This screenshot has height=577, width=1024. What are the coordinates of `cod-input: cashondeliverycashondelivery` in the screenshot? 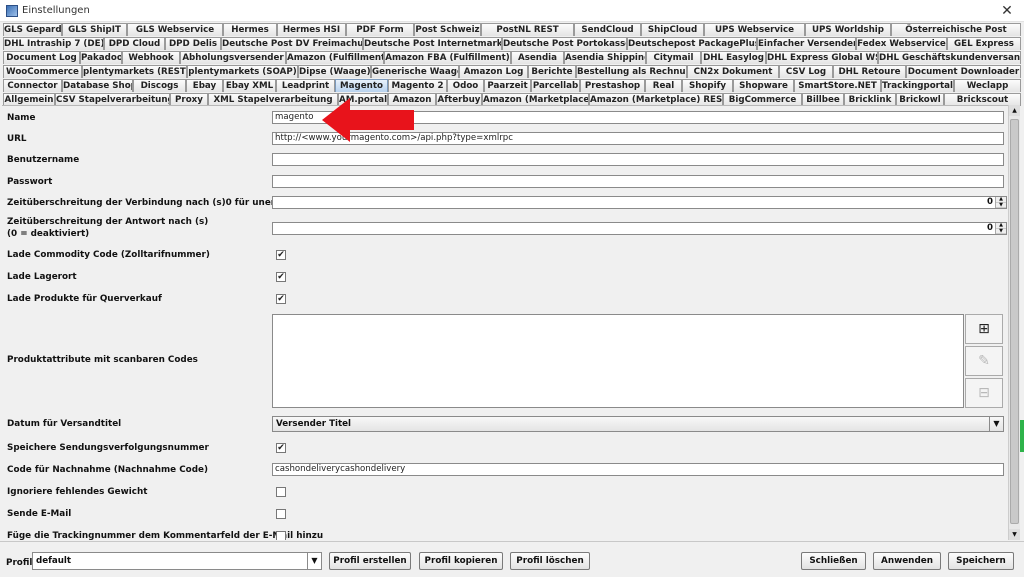 It's located at (638, 469).